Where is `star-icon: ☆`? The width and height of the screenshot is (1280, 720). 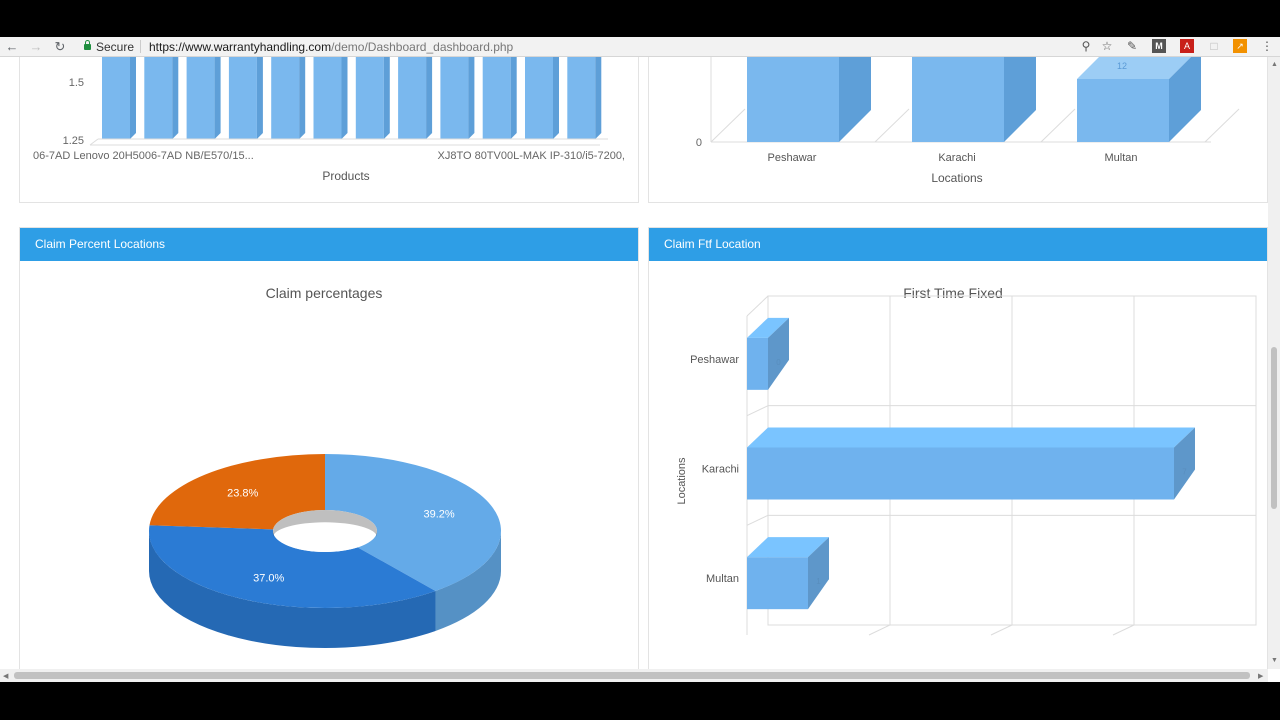
star-icon: ☆ is located at coordinates (1107, 46).